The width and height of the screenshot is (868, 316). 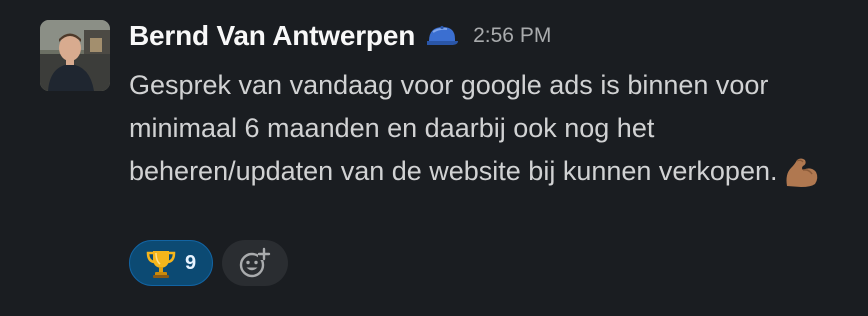 What do you see at coordinates (442, 36) in the screenshot?
I see `blue-cap-icon` at bounding box center [442, 36].